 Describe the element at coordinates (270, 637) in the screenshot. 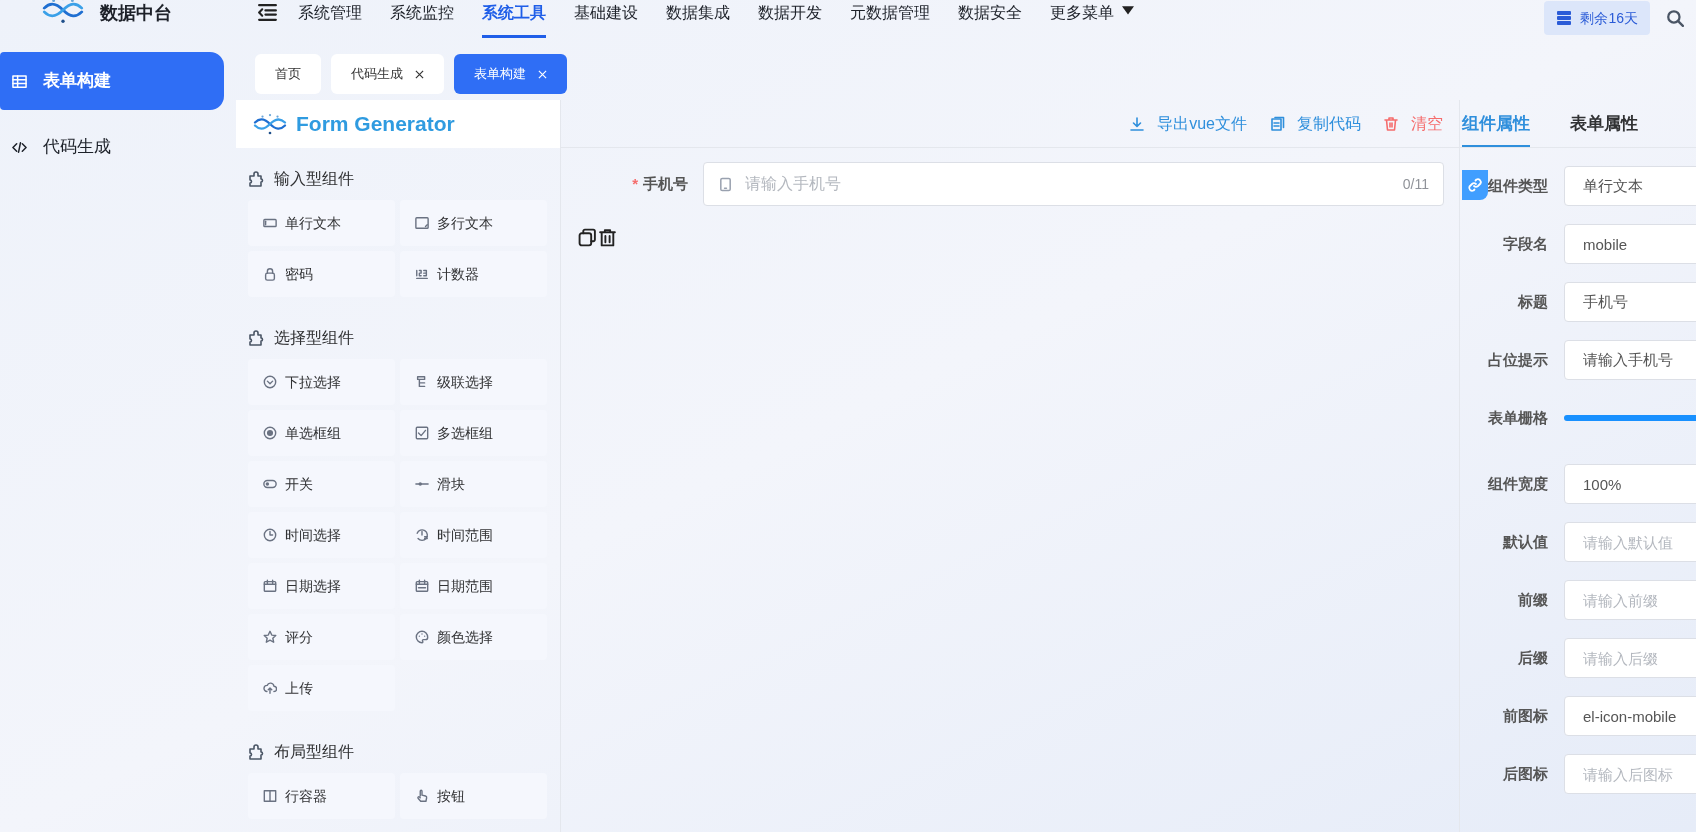

I see `star-icon` at that location.